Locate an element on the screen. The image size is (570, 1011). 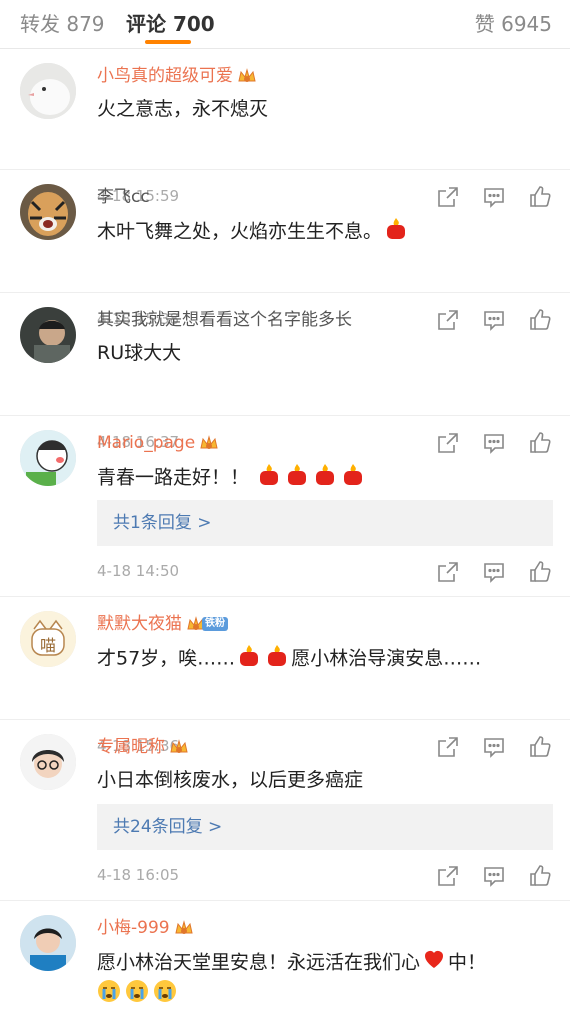
username: 默默大夜猫 铁粉 is located at coordinates (162, 624).